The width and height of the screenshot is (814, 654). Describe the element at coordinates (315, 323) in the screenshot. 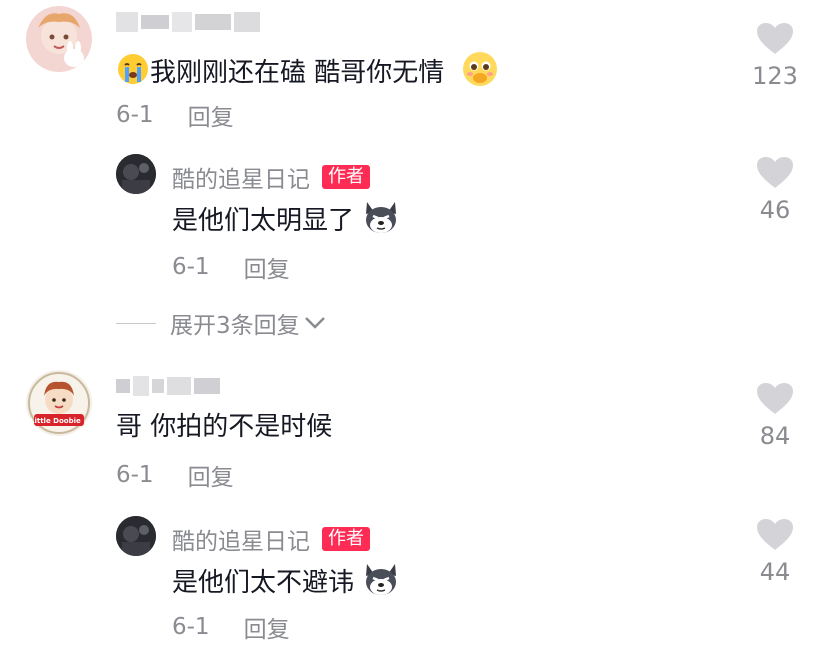

I see `chevron-down-icon` at that location.